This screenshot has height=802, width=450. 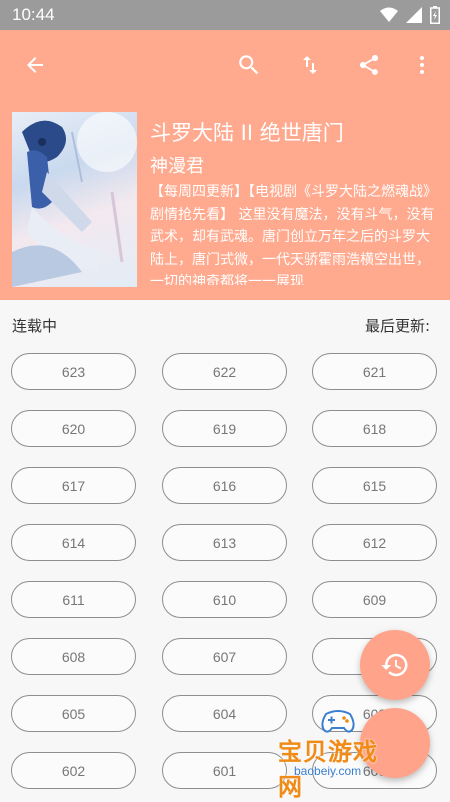 What do you see at coordinates (73, 713) in the screenshot?
I see `chapter-button: 605` at bounding box center [73, 713].